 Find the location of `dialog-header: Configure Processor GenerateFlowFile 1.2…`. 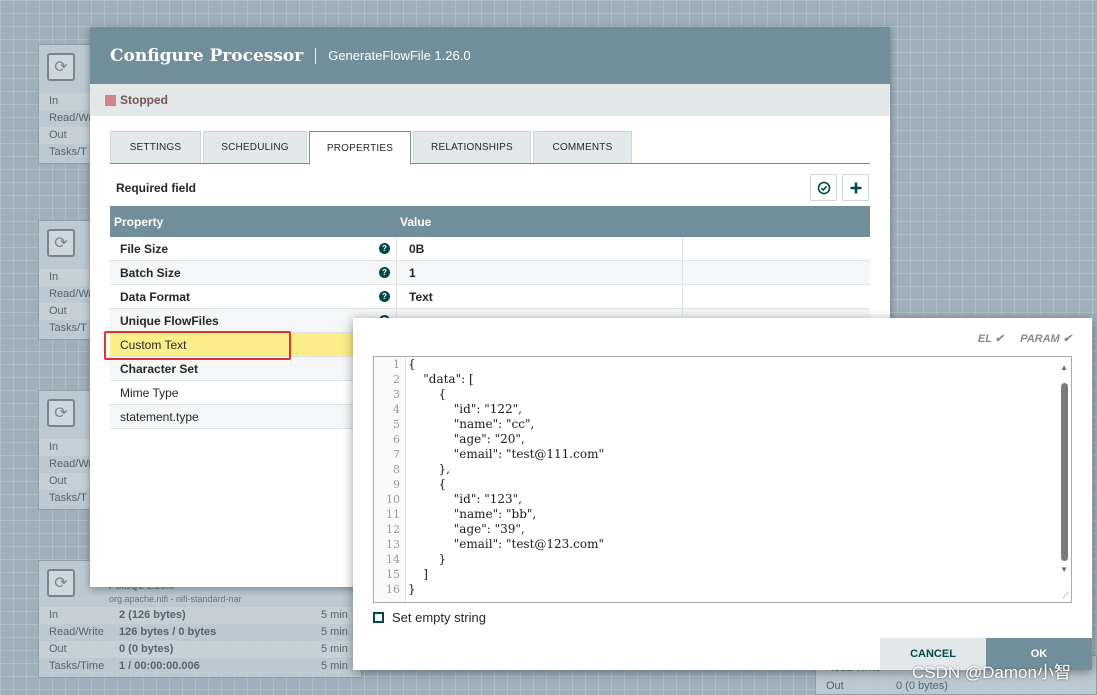

dialog-header: Configure Processor GenerateFlowFile 1.2… is located at coordinates (490, 55).